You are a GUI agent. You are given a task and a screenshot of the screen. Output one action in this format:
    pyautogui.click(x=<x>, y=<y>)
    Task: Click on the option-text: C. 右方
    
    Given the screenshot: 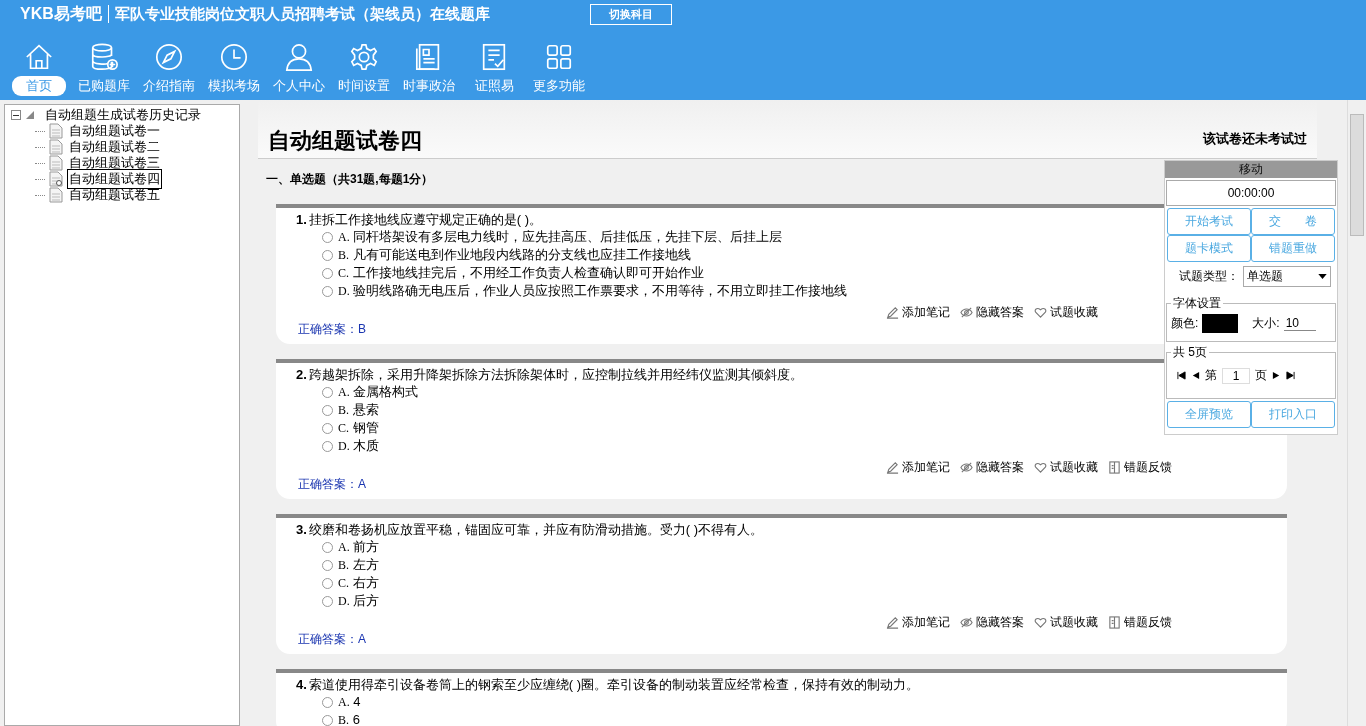 What is the action you would take?
    pyautogui.click(x=358, y=583)
    